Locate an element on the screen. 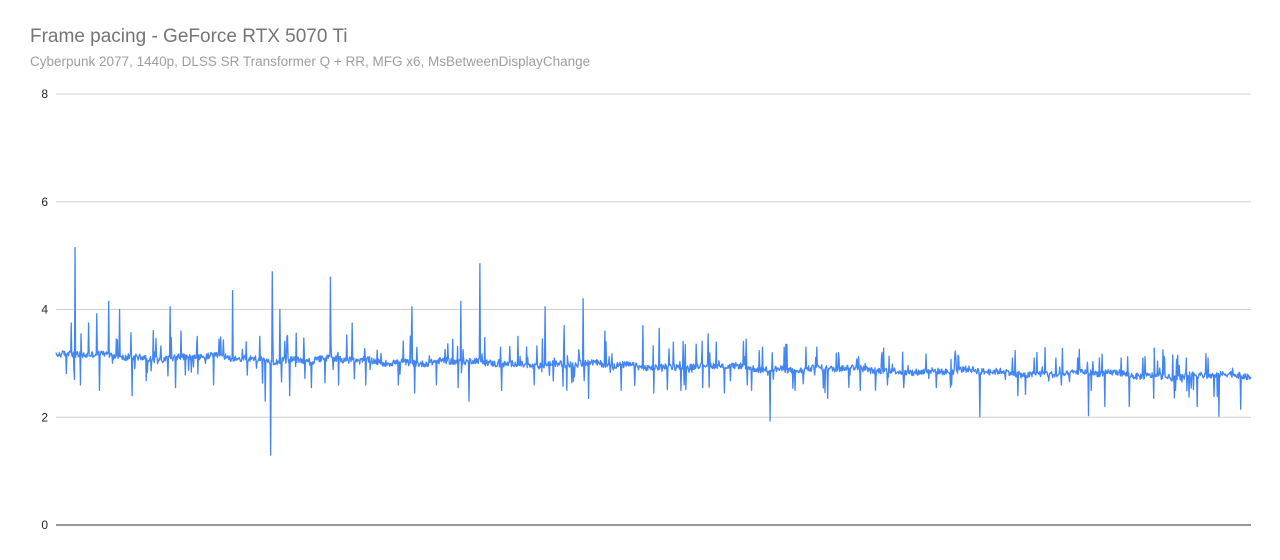  y-tick-label-4: 4 is located at coordinates (44, 310).